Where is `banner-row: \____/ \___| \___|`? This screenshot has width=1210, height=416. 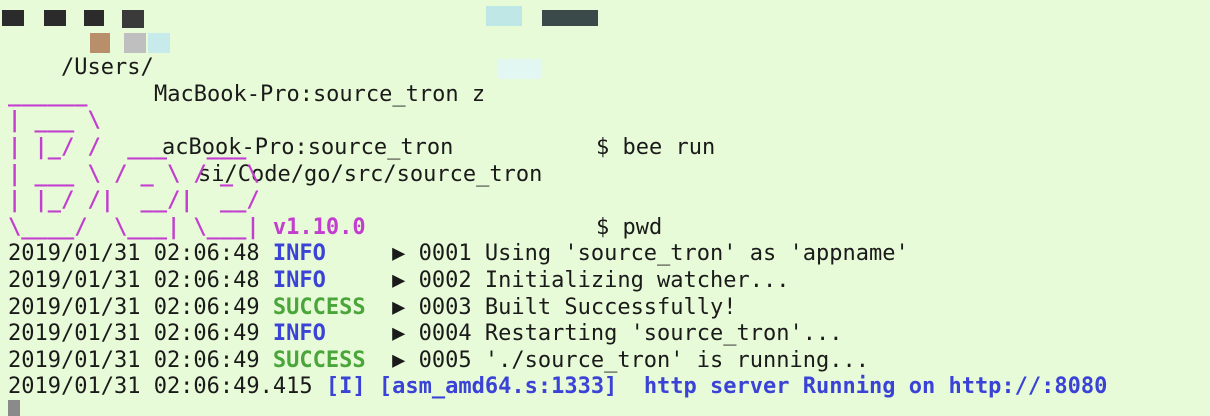
banner-row: \____/ \___| \___| is located at coordinates (134, 227).